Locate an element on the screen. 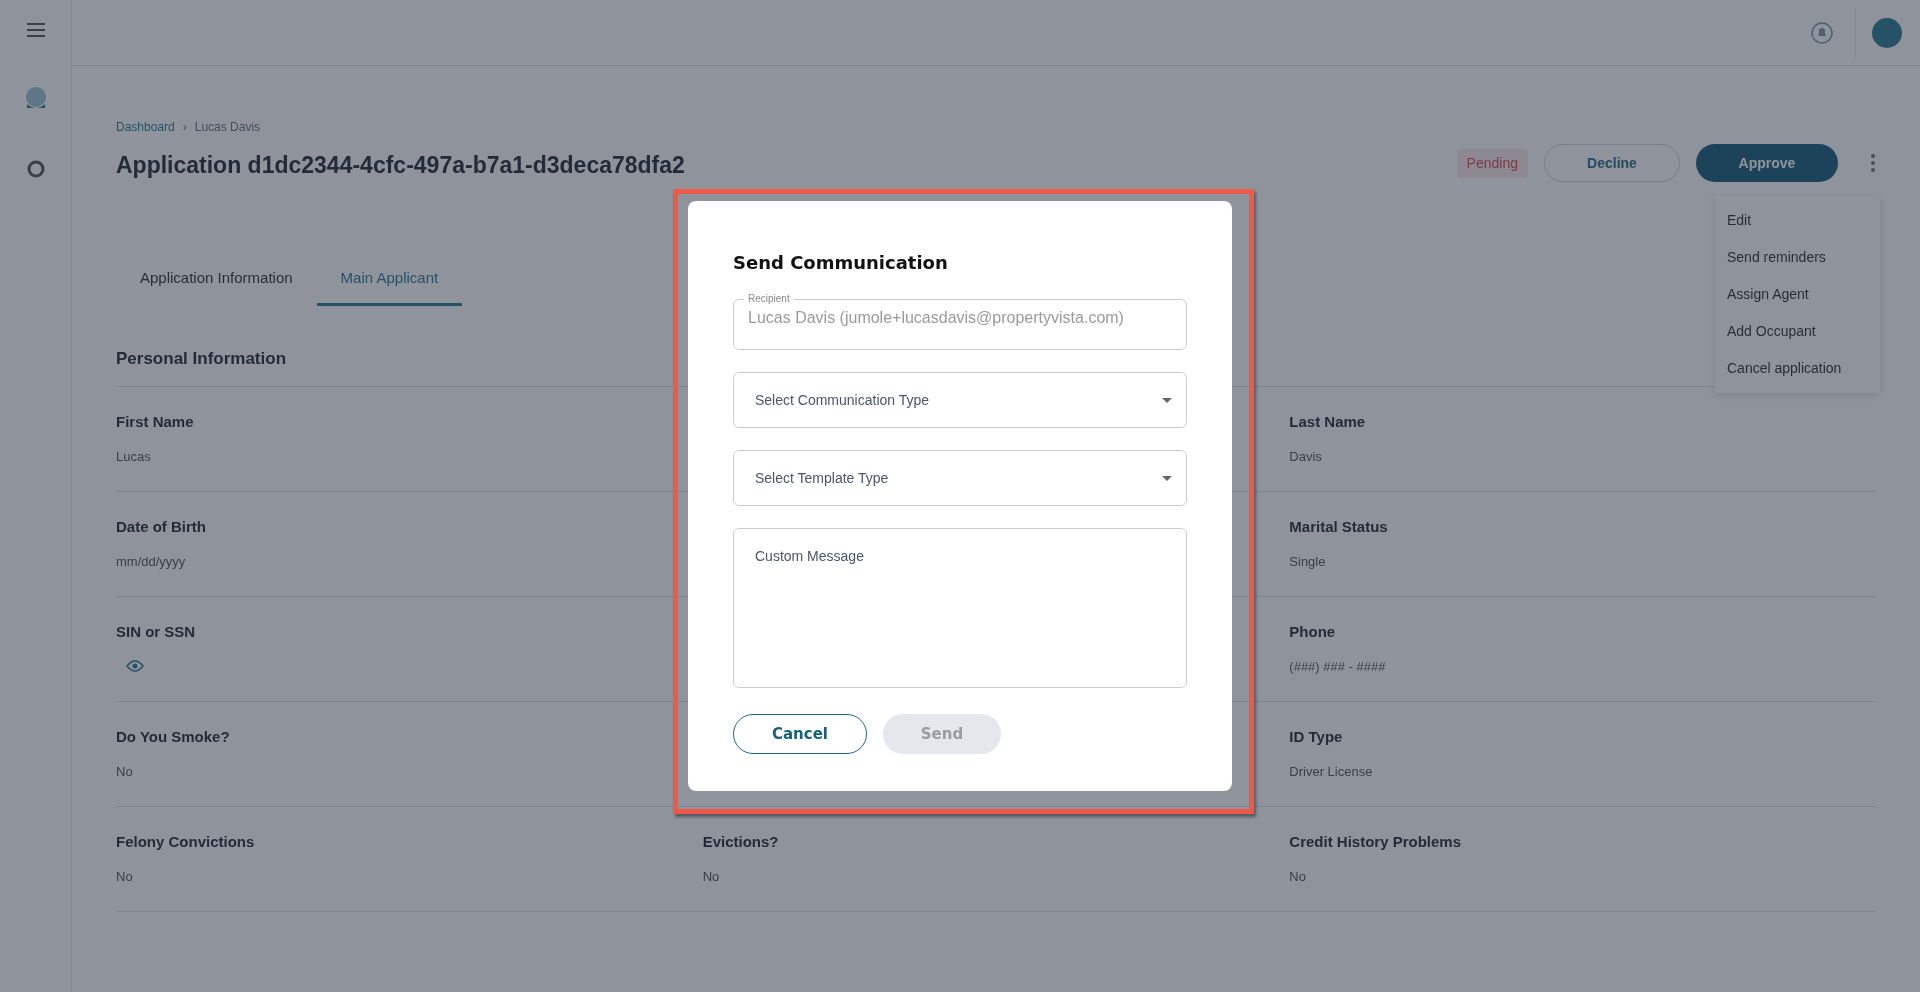 The height and width of the screenshot is (992, 1920). settings-icon is located at coordinates (35, 169).